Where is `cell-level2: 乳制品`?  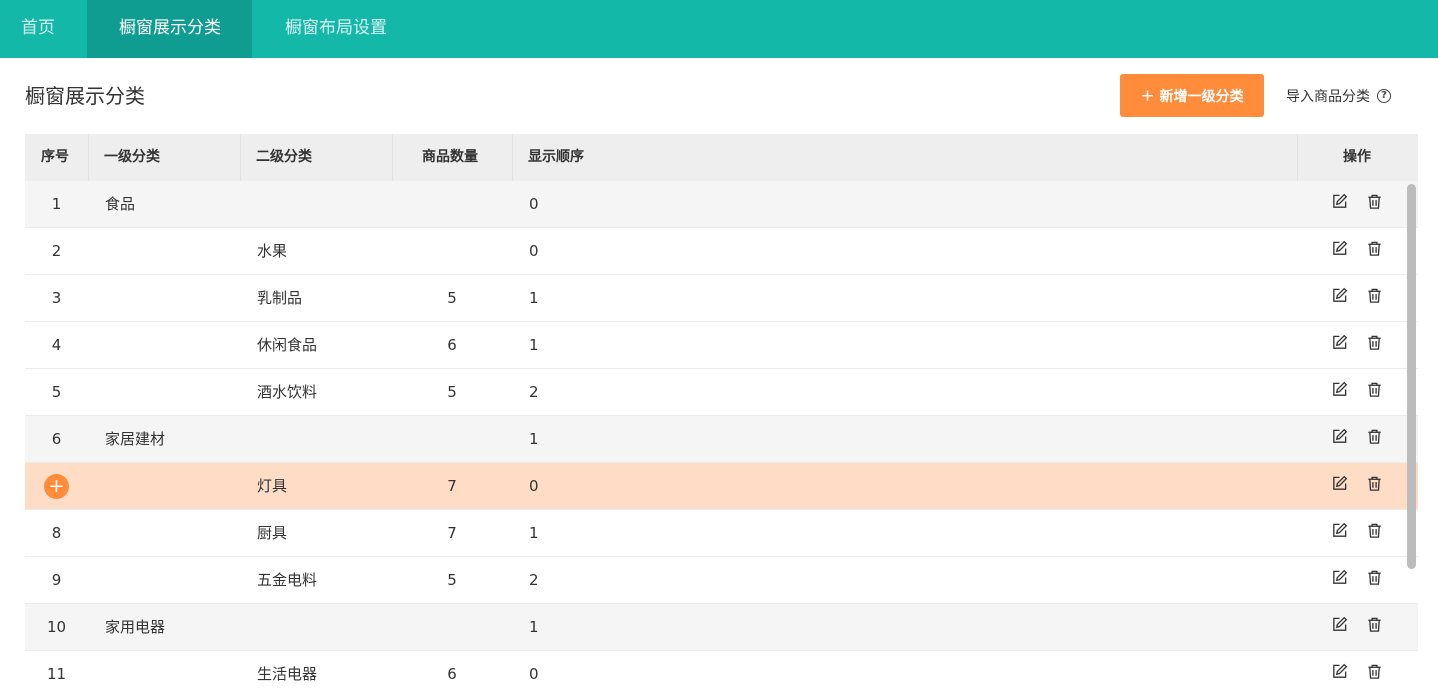 cell-level2: 乳制品 is located at coordinates (280, 298).